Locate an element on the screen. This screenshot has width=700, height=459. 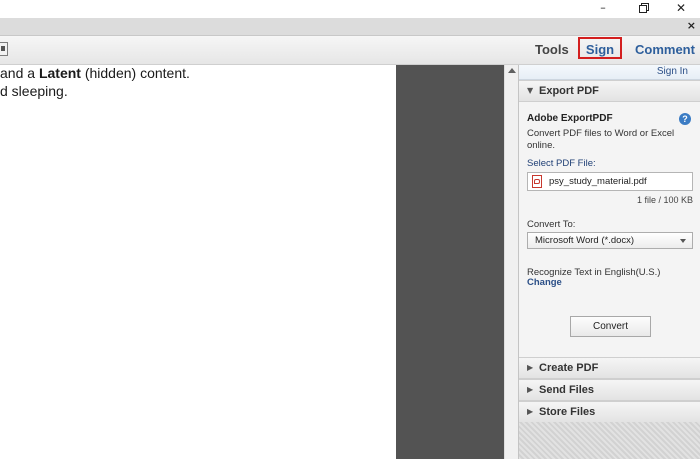
title-bar: – ✕ is located at coordinates (350, 9).